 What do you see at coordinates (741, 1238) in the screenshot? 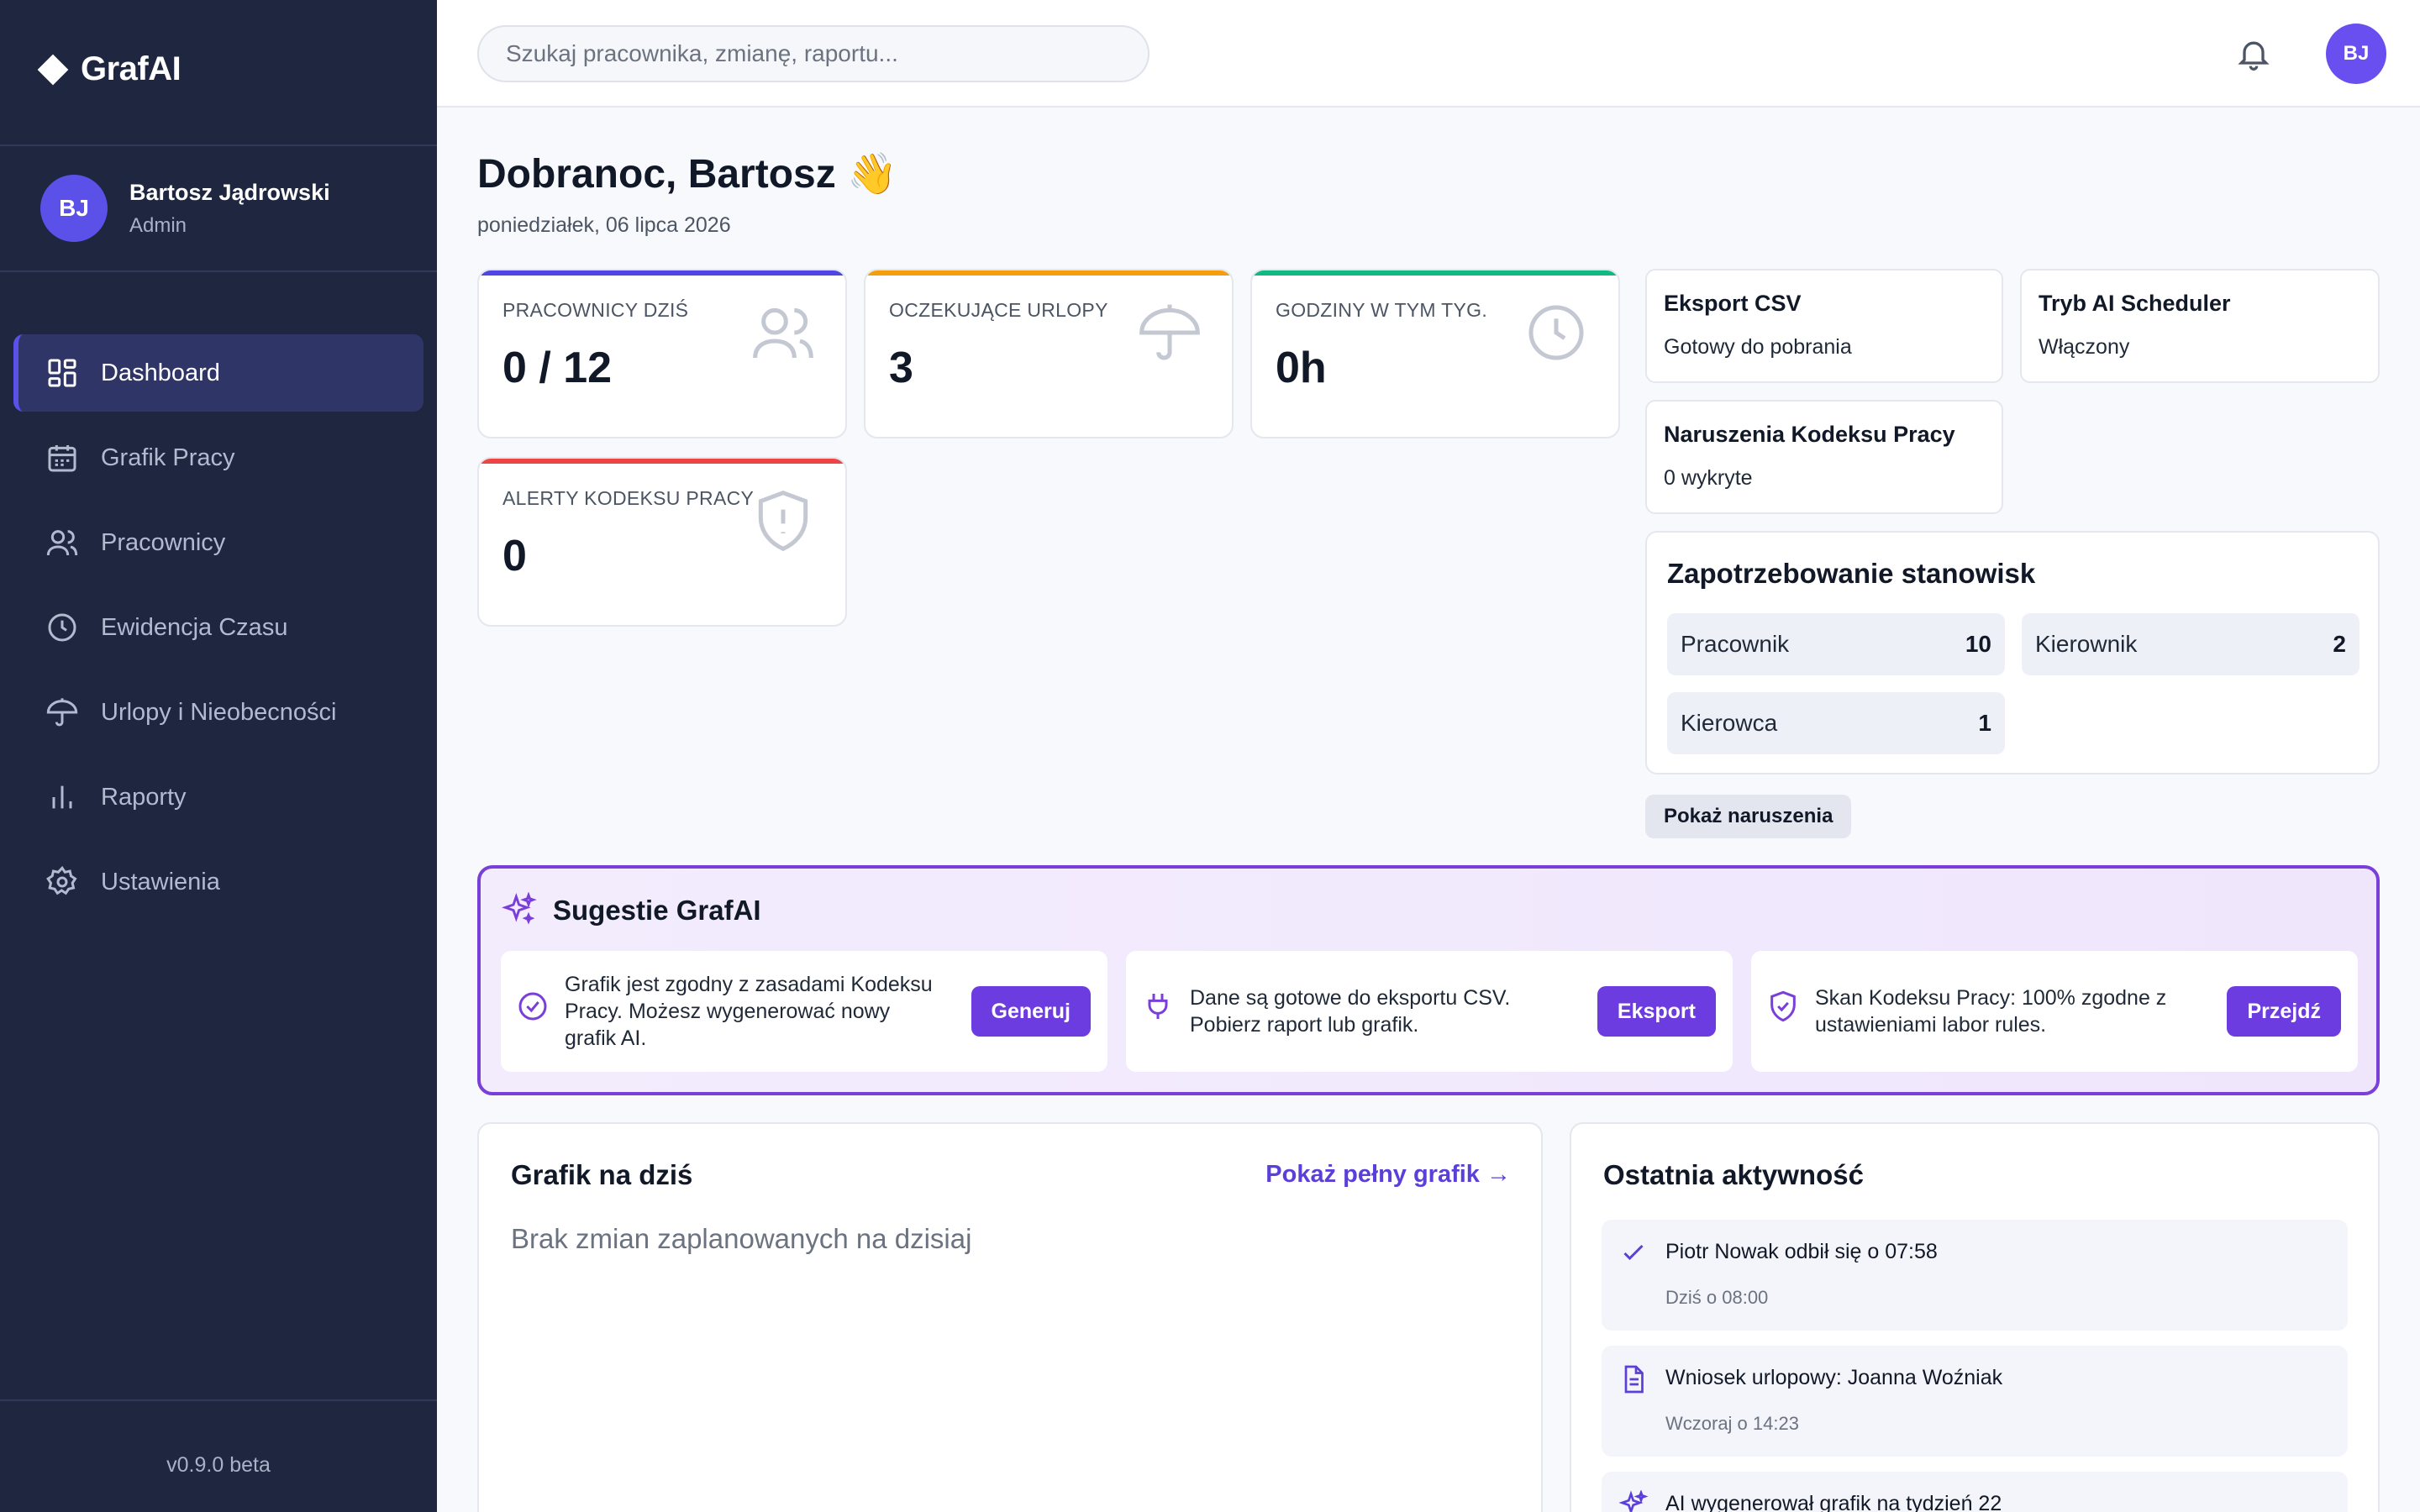
I see `empty-state-text: Brak zmian zaplanowanych na dzisiaj` at bounding box center [741, 1238].